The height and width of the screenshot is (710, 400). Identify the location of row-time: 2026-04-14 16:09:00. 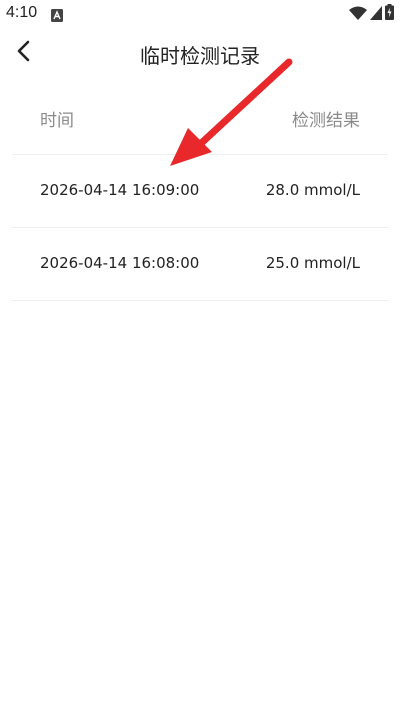
(120, 190).